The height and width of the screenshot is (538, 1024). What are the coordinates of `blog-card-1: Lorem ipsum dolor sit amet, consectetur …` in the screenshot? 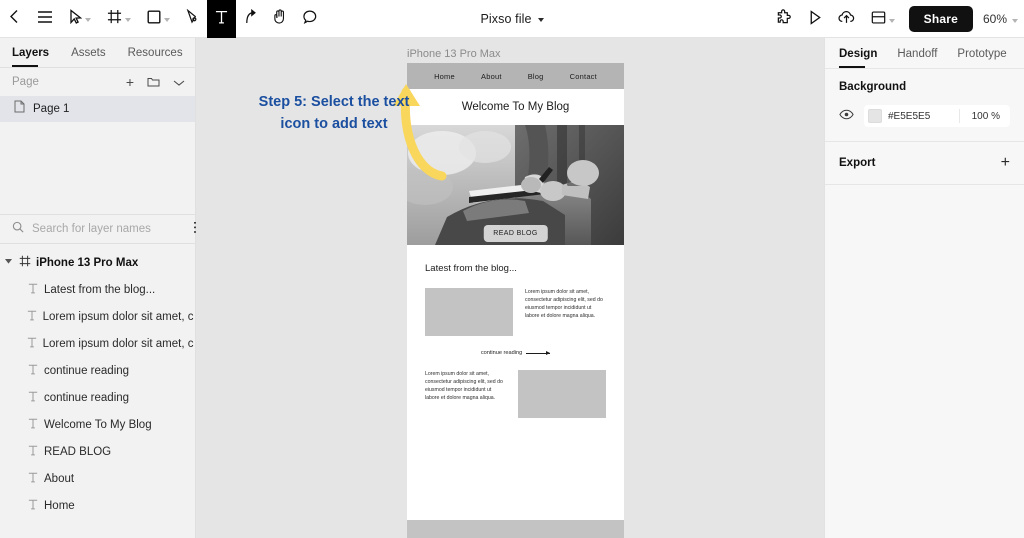 It's located at (515, 315).